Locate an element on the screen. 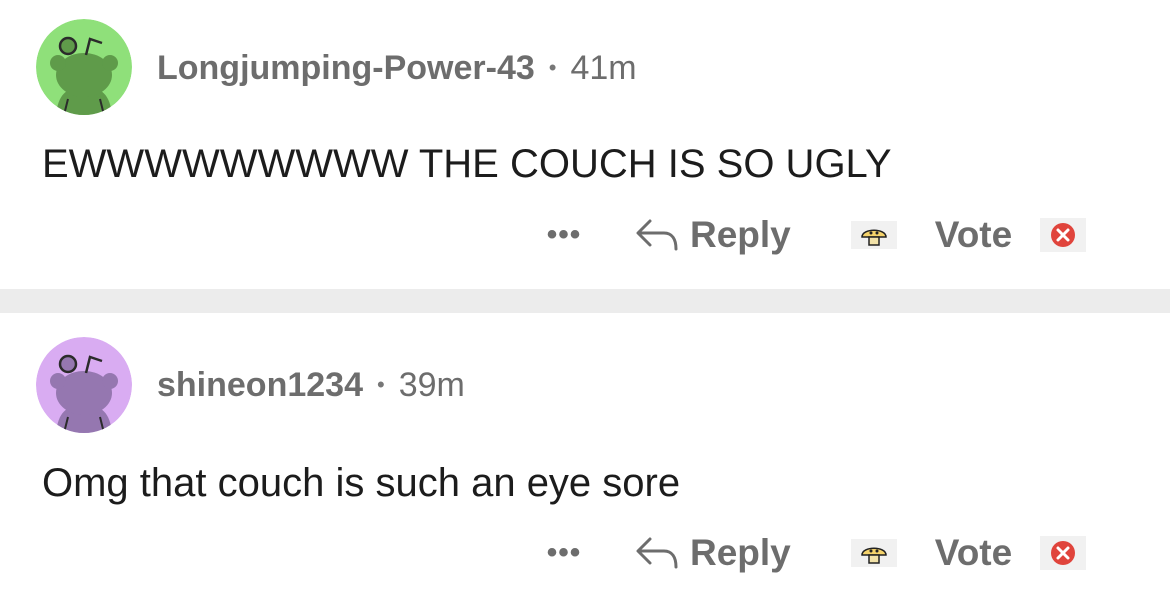 Image resolution: width=1170 pixels, height=591 pixels. comment-meta: shineon1234 • 39m is located at coordinates (311, 385).